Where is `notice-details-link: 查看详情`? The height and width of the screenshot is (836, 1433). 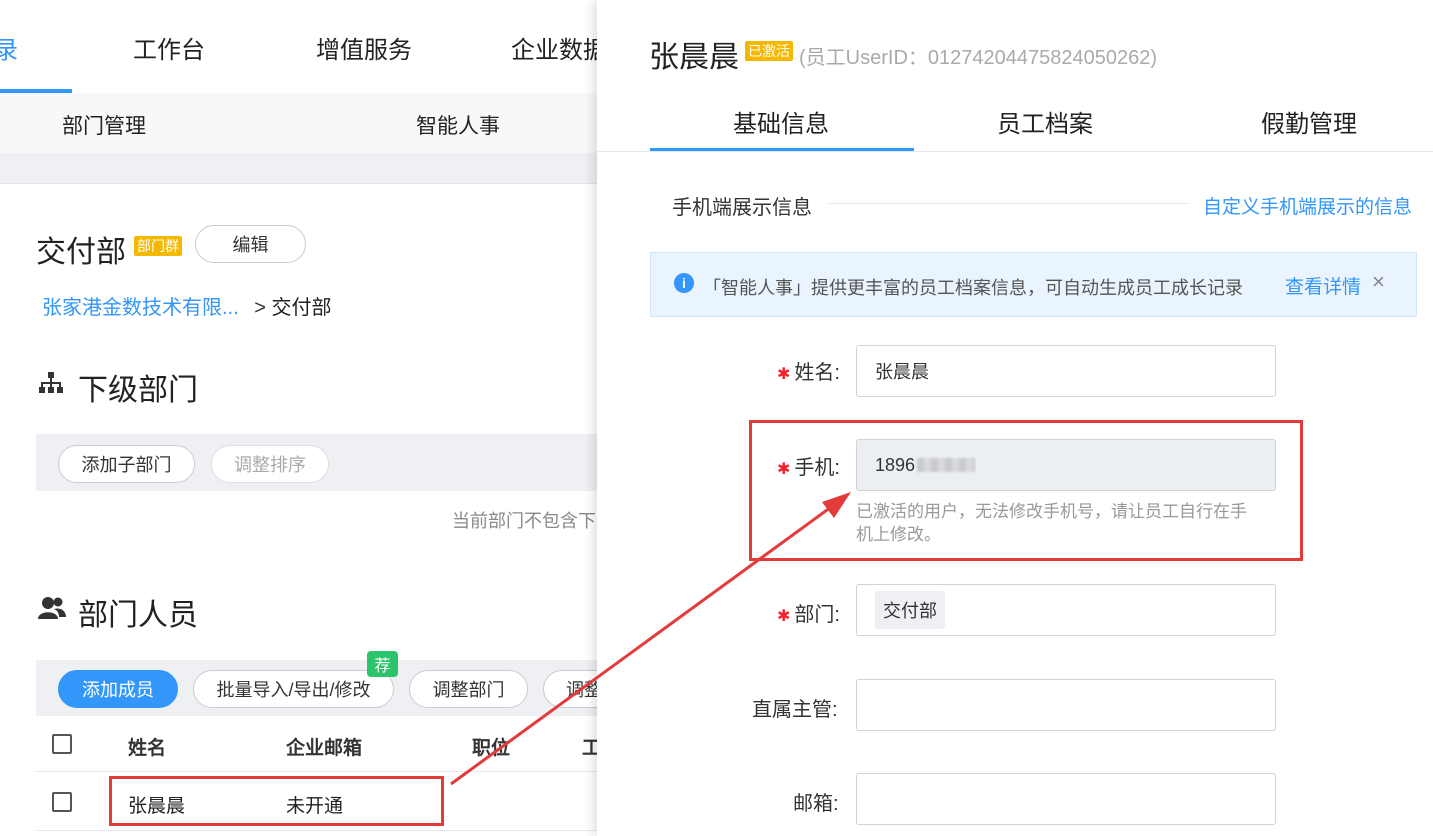
notice-details-link: 查看详情 is located at coordinates (1323, 285).